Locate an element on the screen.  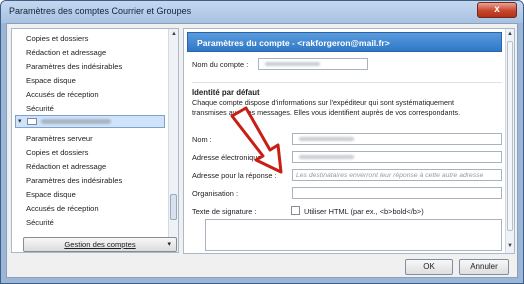
manage-accounts-label: Gestion des comptes is located at coordinates (100, 244).